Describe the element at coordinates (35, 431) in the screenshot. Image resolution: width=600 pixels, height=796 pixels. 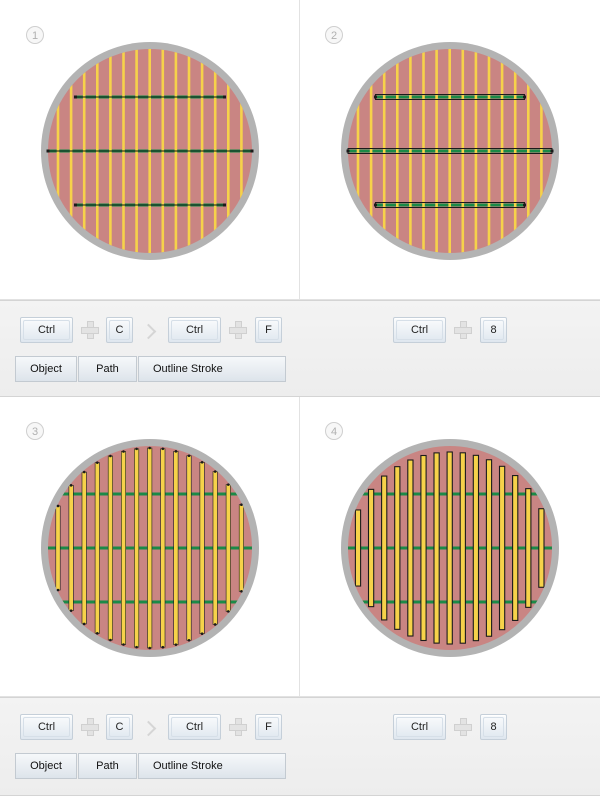
I see `step-number-badge: 3` at that location.